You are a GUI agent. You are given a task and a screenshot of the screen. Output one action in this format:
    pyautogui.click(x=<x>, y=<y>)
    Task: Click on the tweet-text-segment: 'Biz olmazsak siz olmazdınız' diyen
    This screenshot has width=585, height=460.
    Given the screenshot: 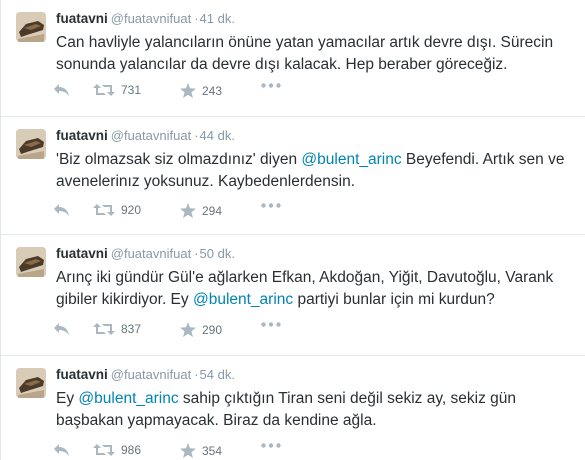 What is the action you would take?
    pyautogui.click(x=179, y=159)
    